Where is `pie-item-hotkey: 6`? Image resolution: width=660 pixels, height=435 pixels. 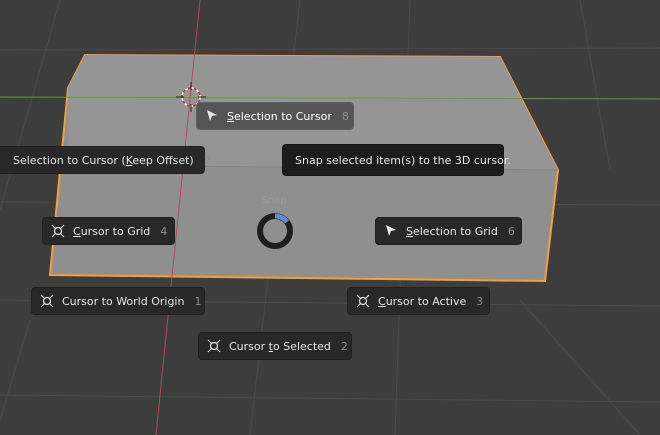
pie-item-hotkey: 6 is located at coordinates (511, 231).